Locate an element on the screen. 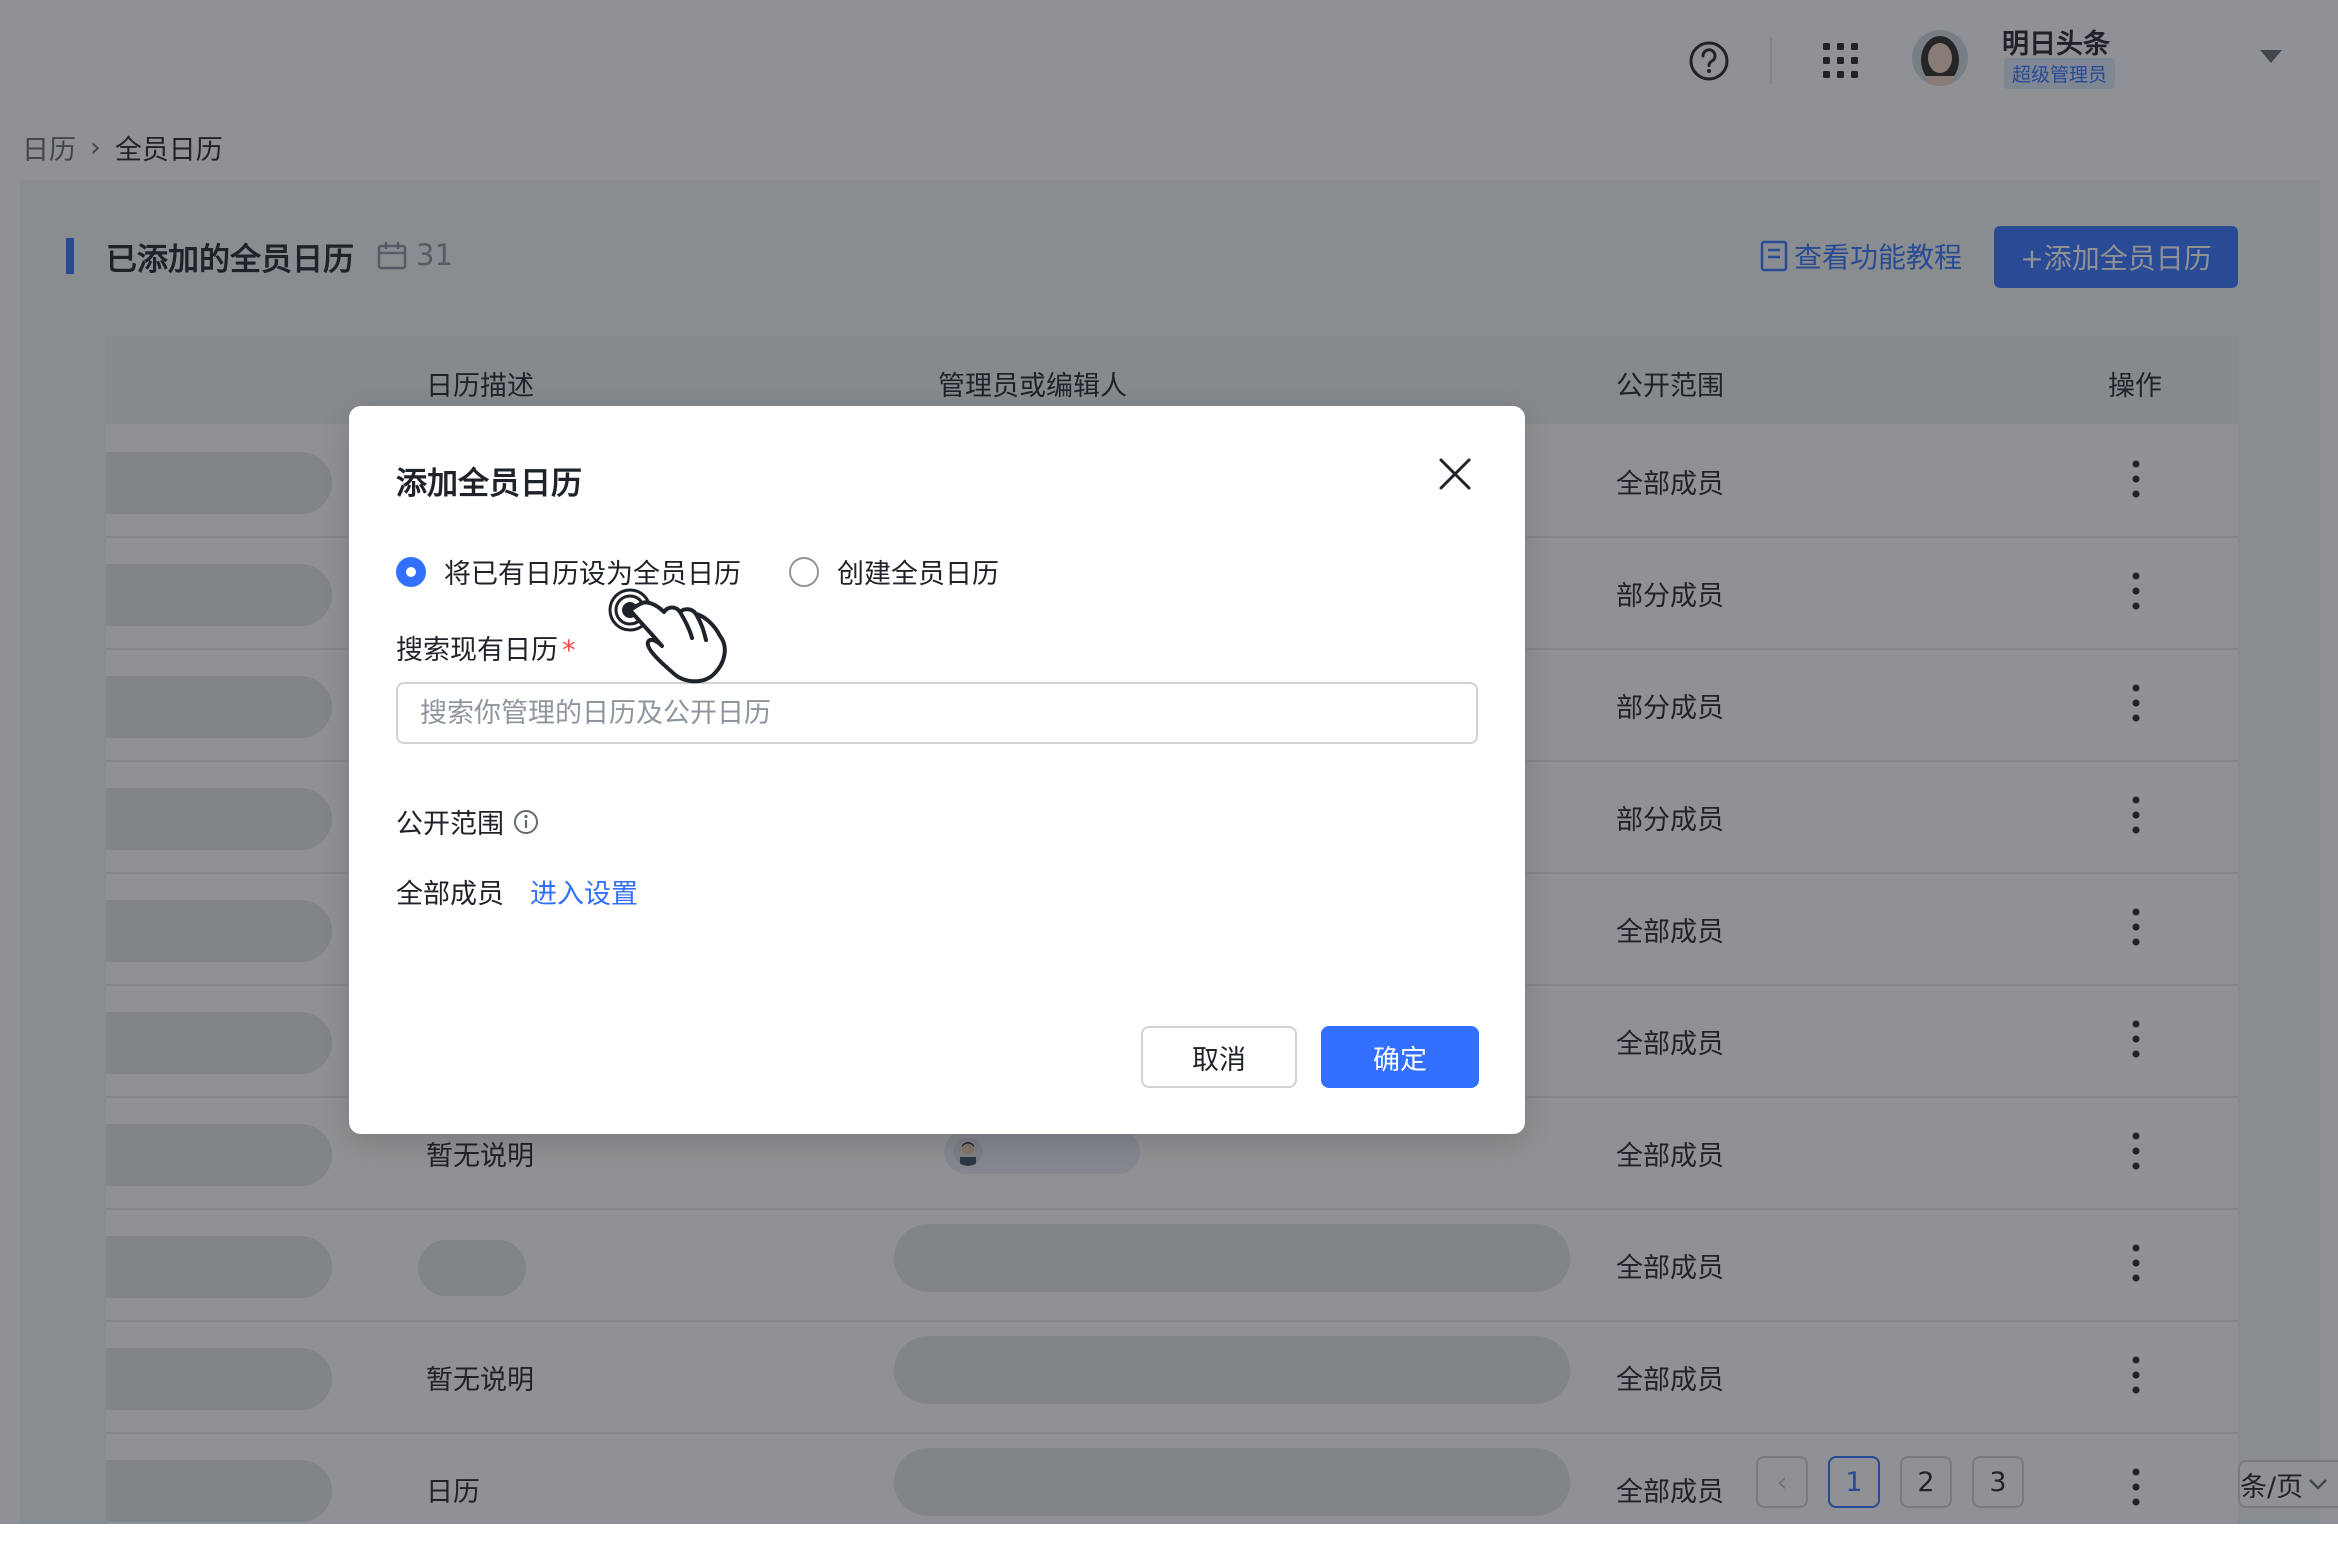 This screenshot has height=1544, width=2338. required-mark: * is located at coordinates (569, 650).